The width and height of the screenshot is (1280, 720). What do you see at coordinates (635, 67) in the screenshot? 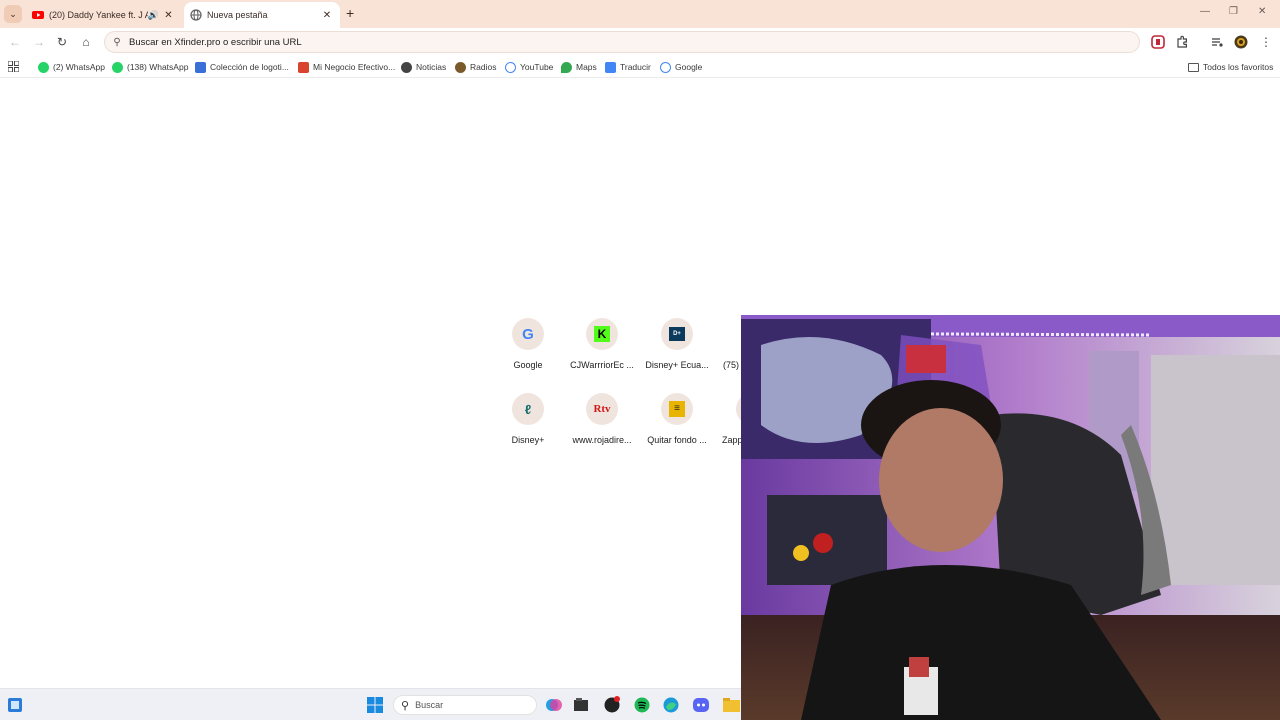
I see `bookmark-label: Traducir` at bounding box center [635, 67].